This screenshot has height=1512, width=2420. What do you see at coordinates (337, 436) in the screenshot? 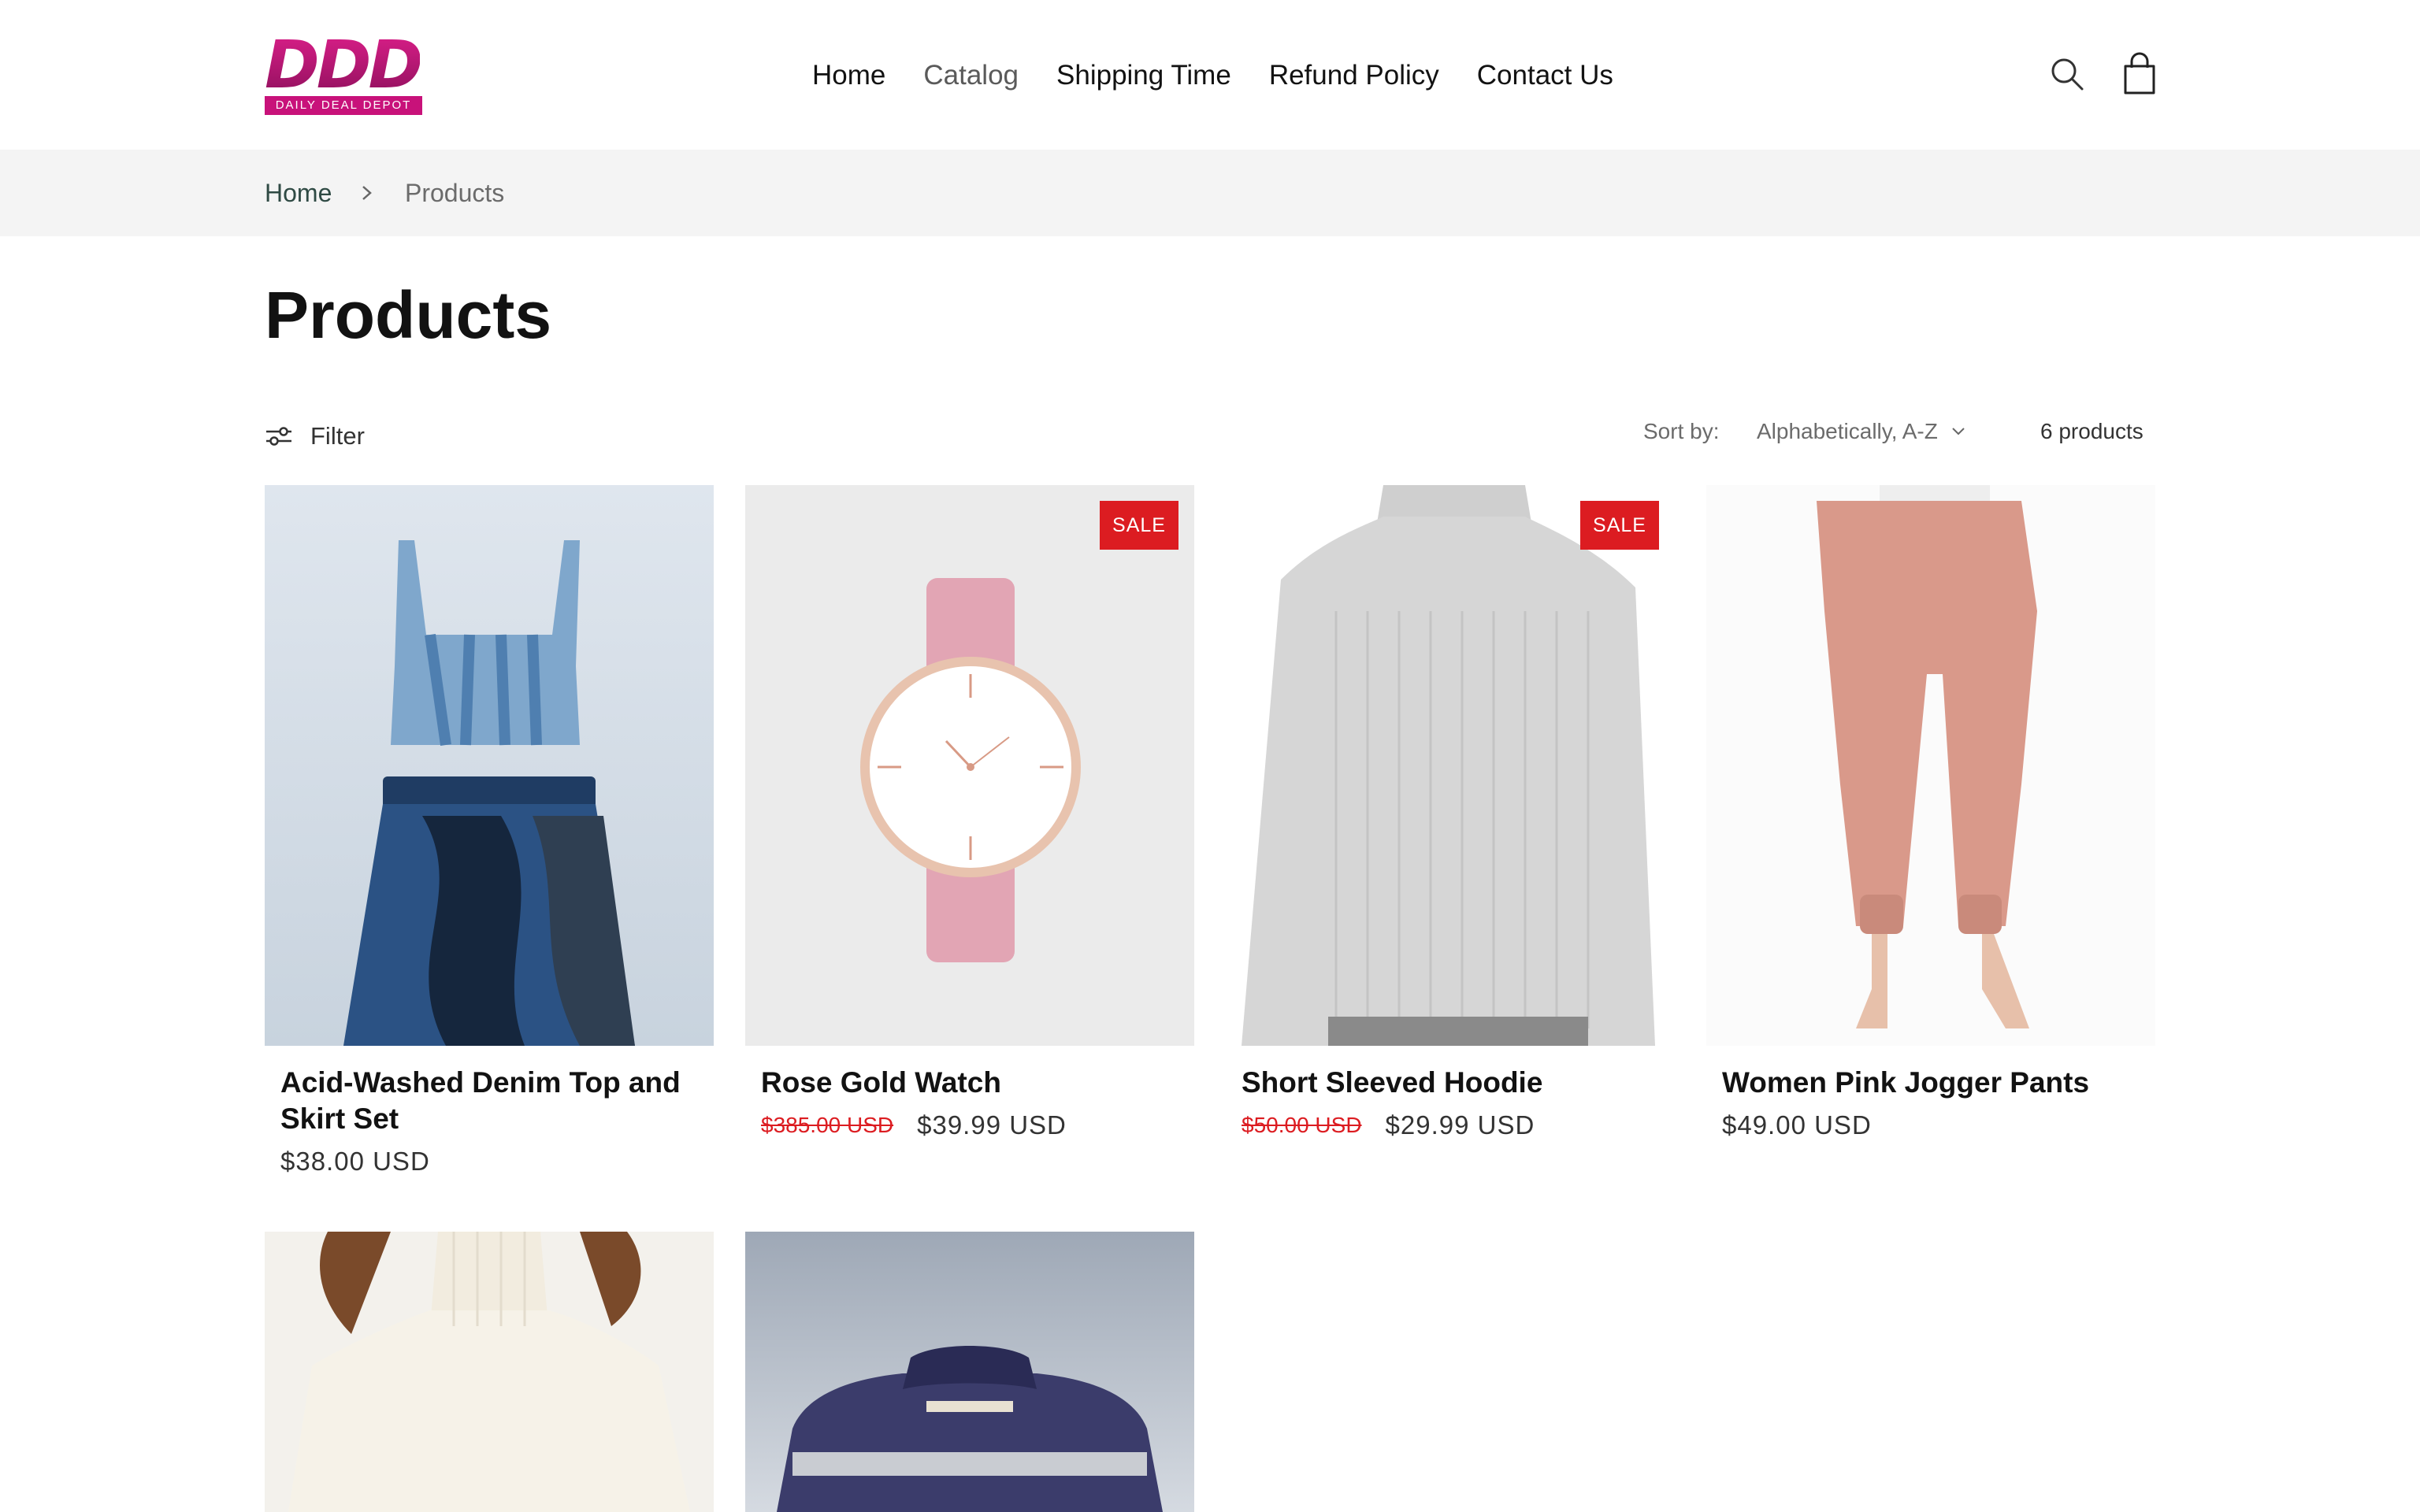
I see `filter-label: Filter` at bounding box center [337, 436].